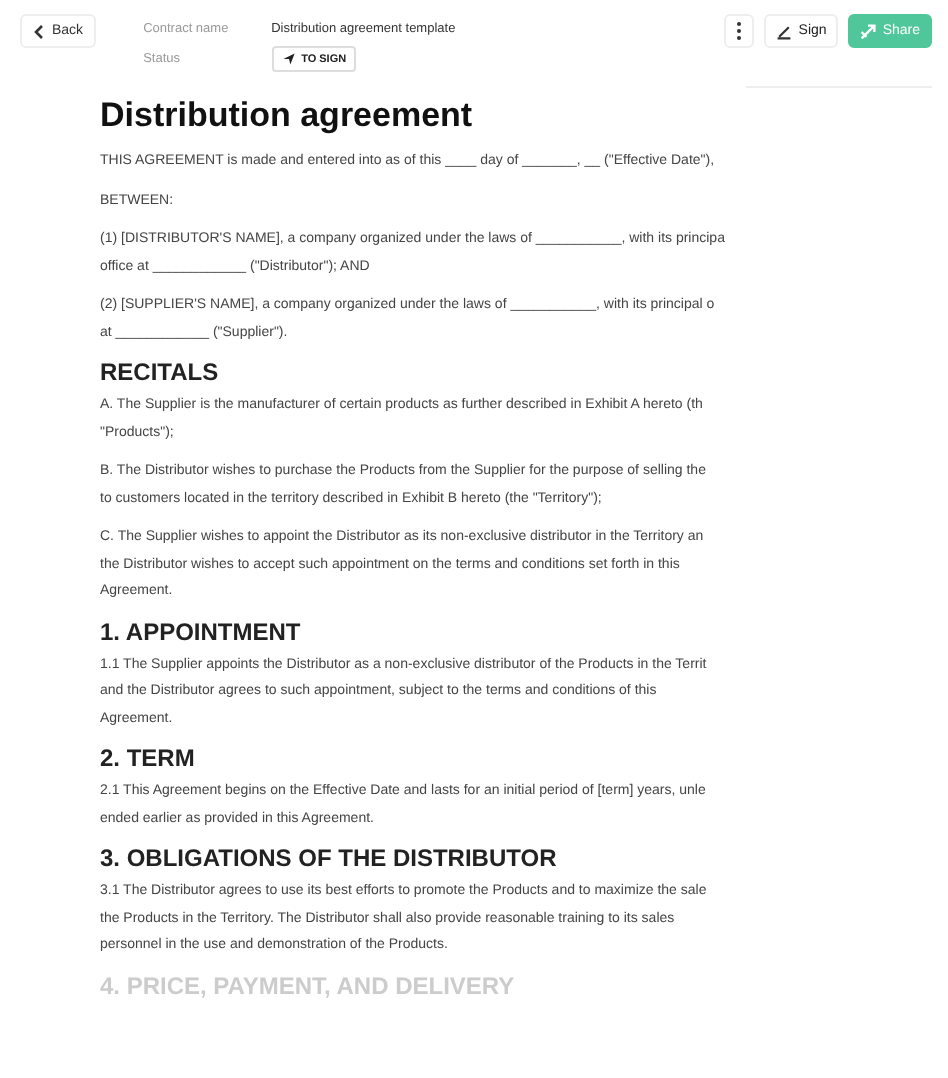  I want to click on send-icon, so click(288, 59).